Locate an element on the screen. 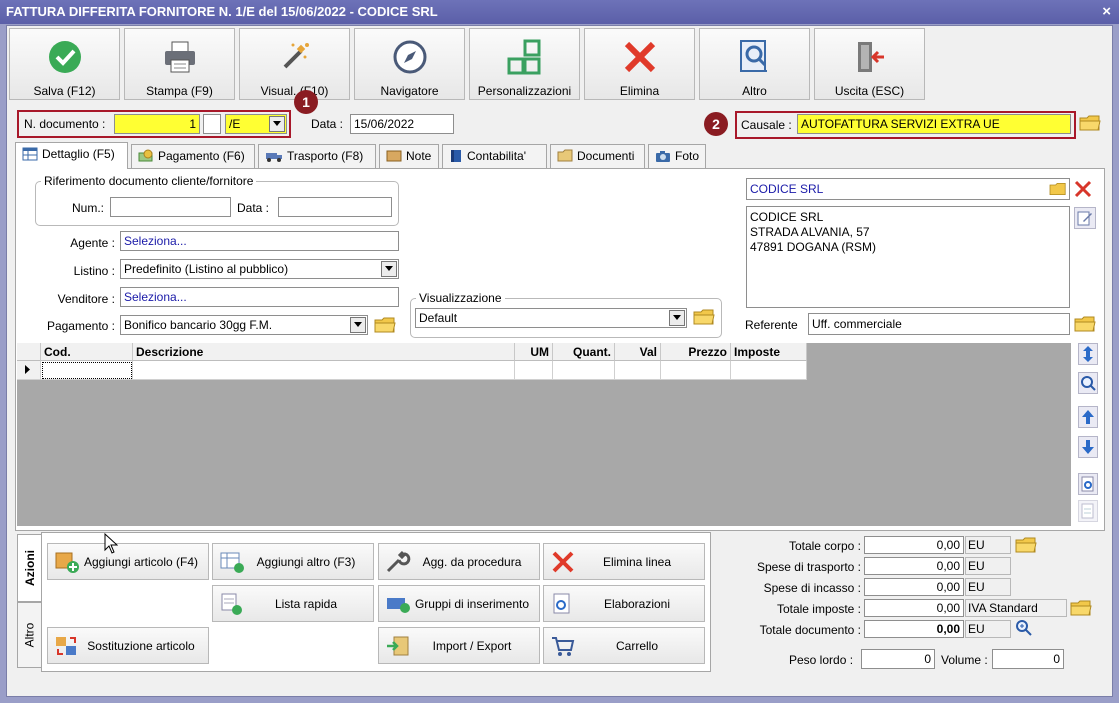 Image resolution: width=1119 pixels, height=703 pixels. replace-article-button: Sostituzione articolo is located at coordinates (128, 645).